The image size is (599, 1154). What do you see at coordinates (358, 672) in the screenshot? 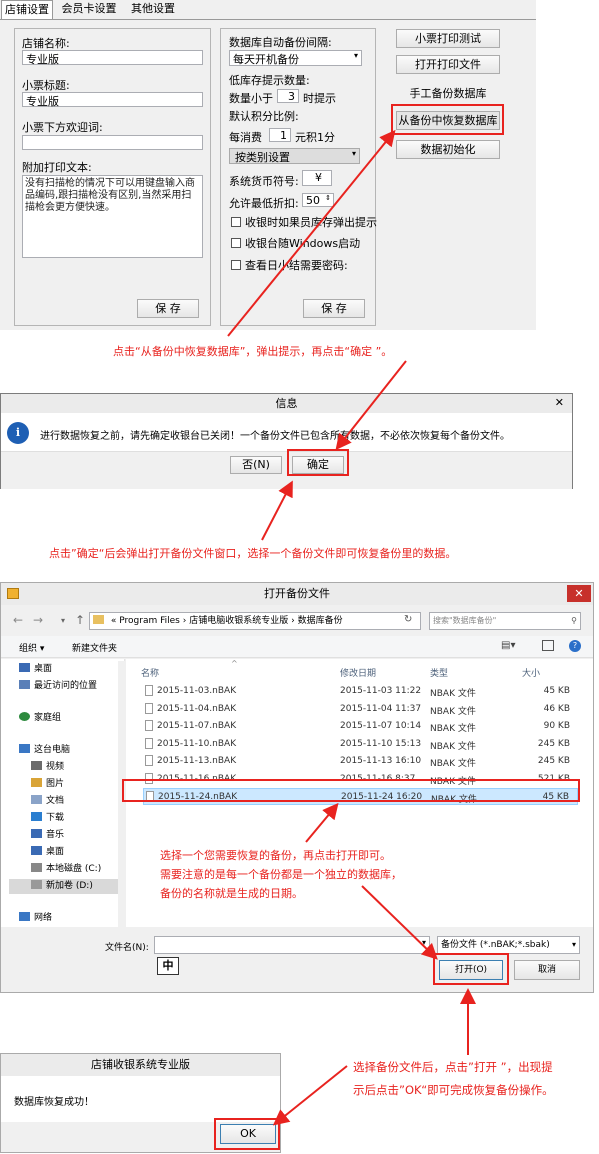
I see `column-date: 修改日期` at bounding box center [358, 672].